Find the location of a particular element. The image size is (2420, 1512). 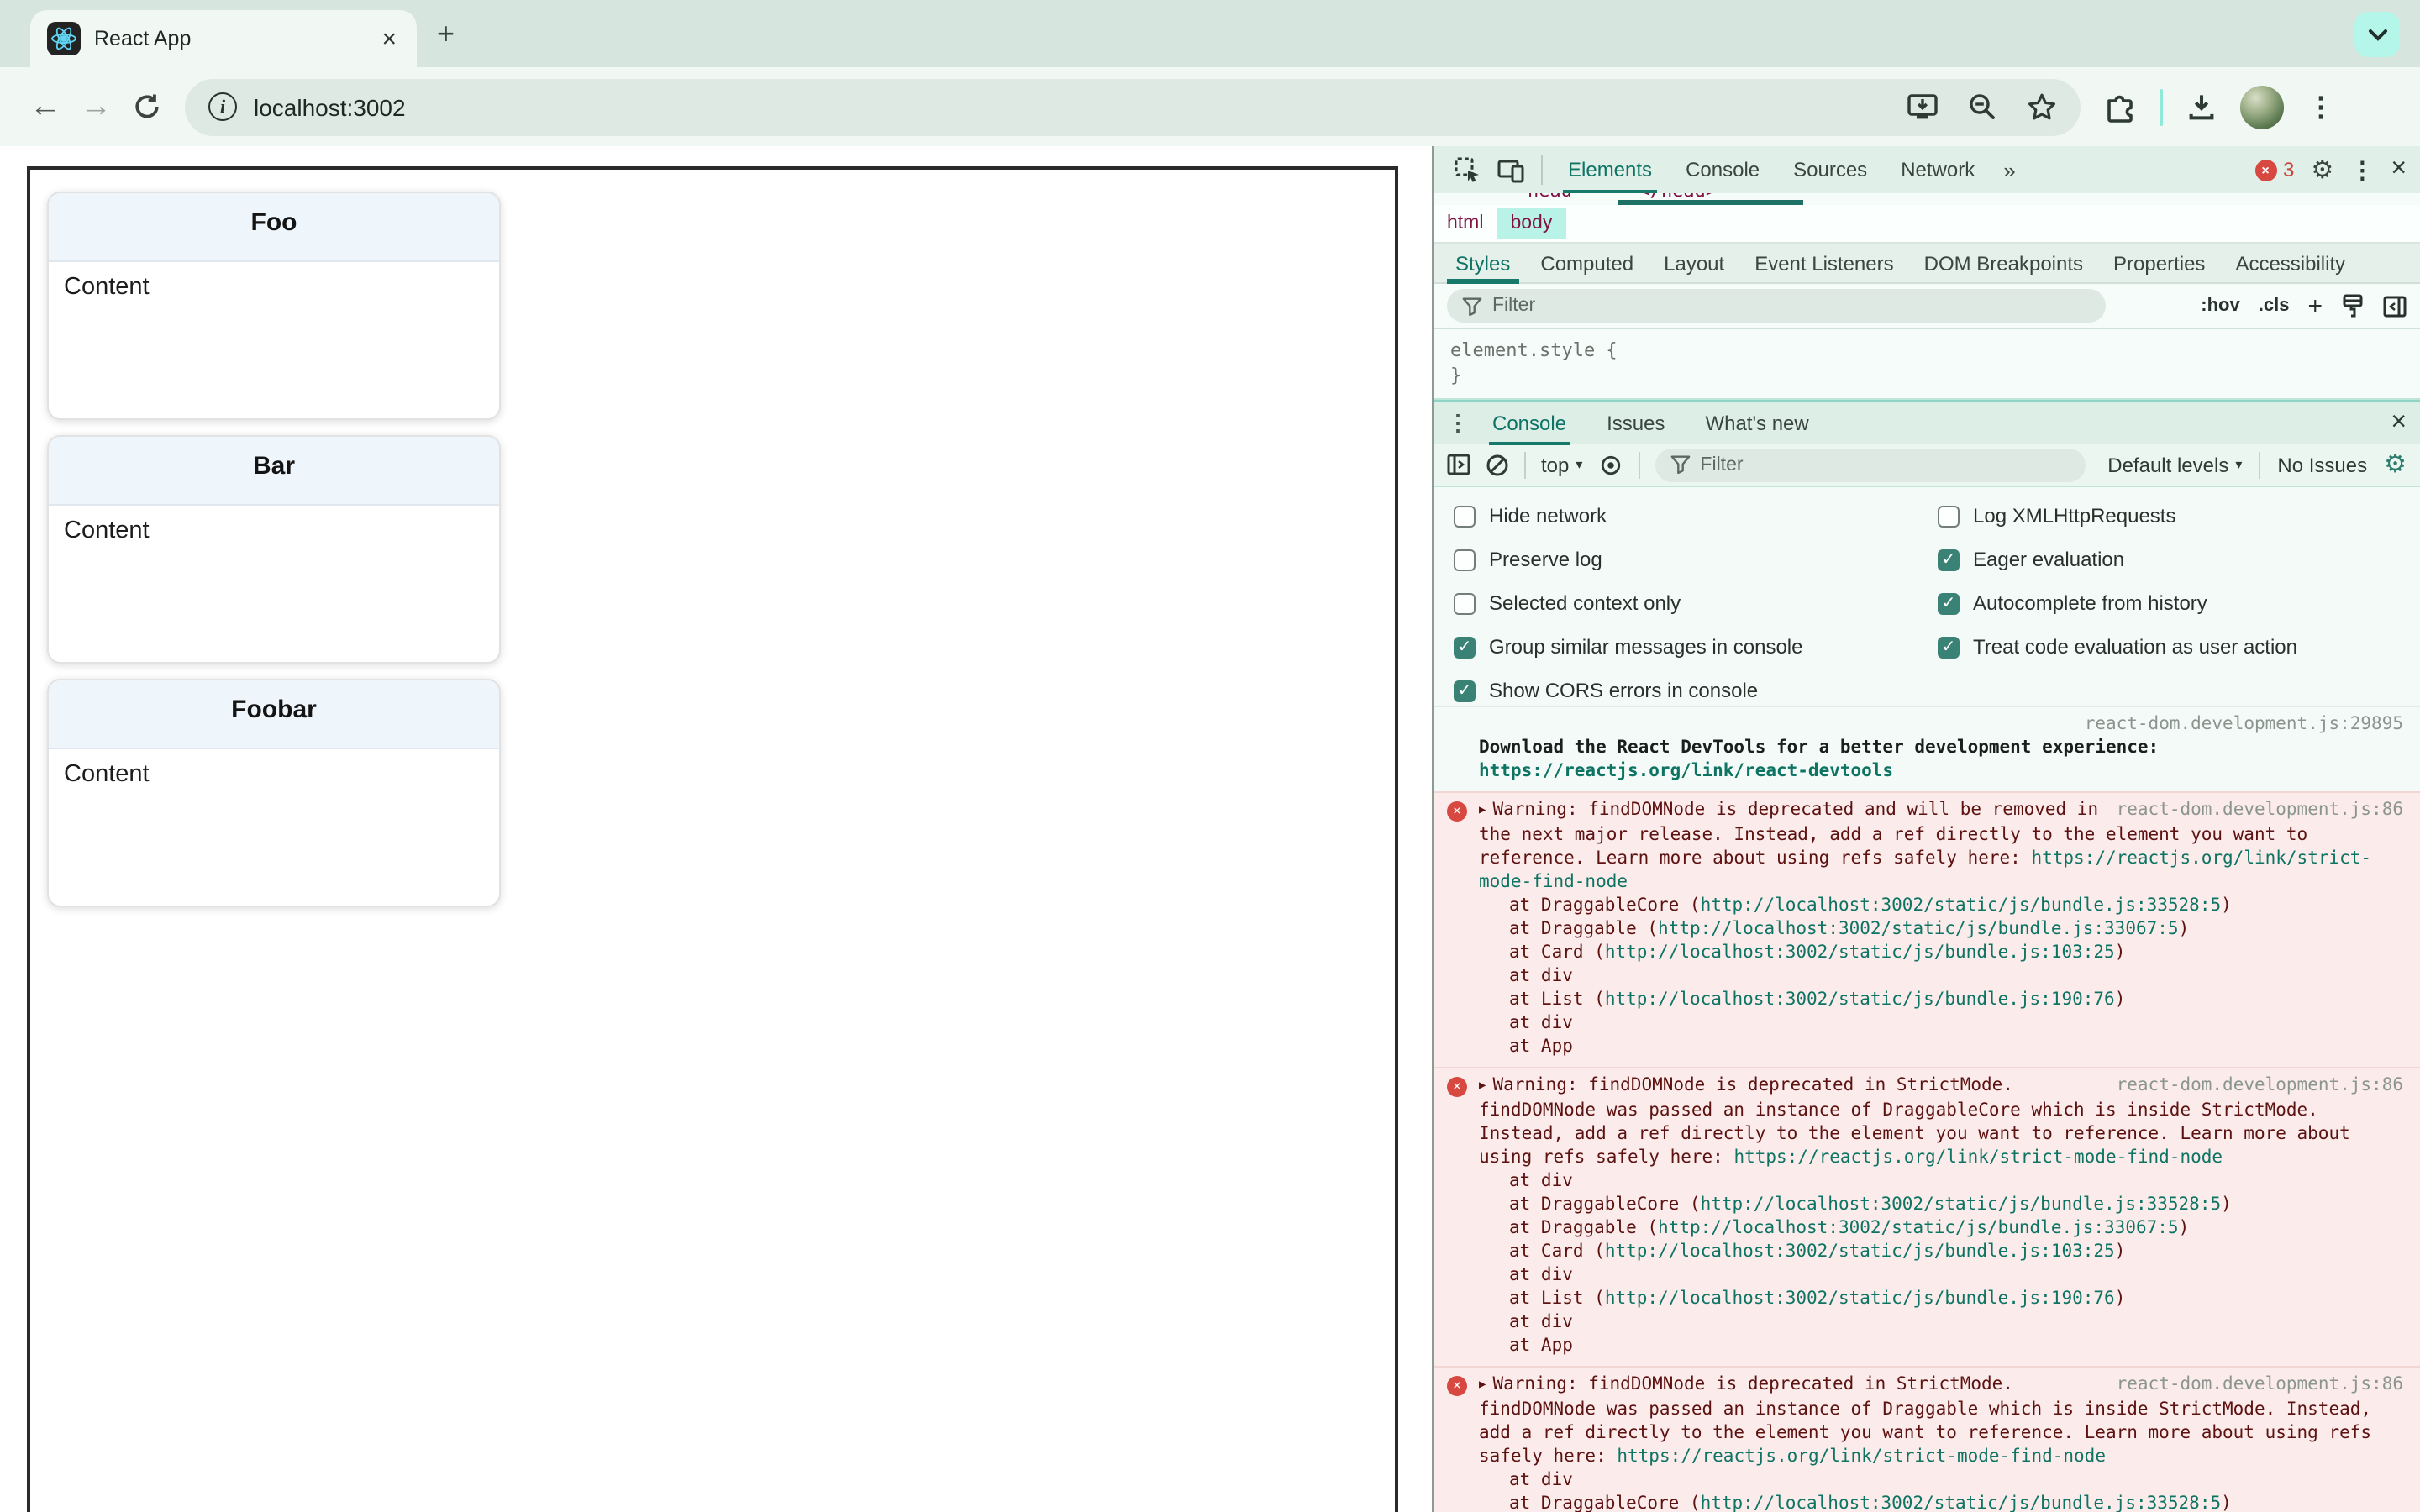

downloads-icon is located at coordinates (2202, 107).